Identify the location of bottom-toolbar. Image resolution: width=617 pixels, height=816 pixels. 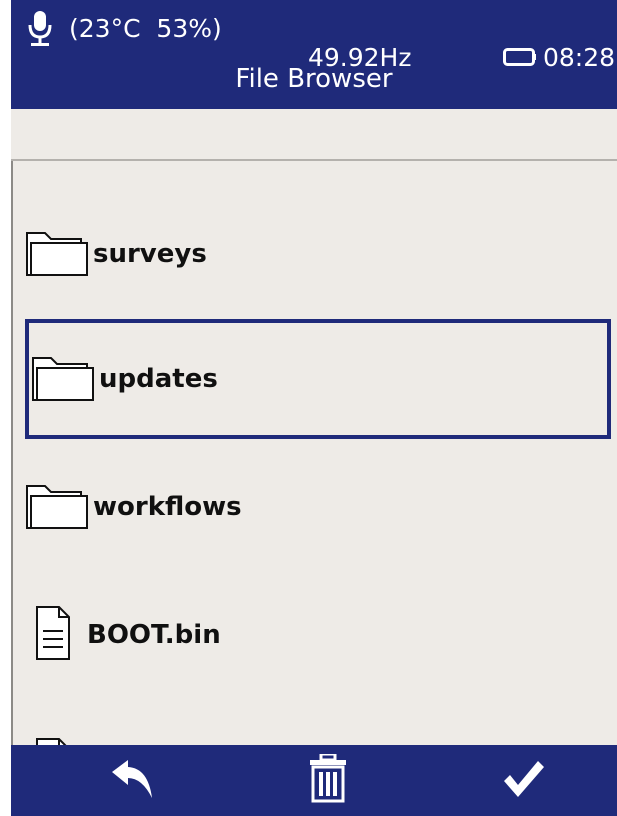
(314, 780).